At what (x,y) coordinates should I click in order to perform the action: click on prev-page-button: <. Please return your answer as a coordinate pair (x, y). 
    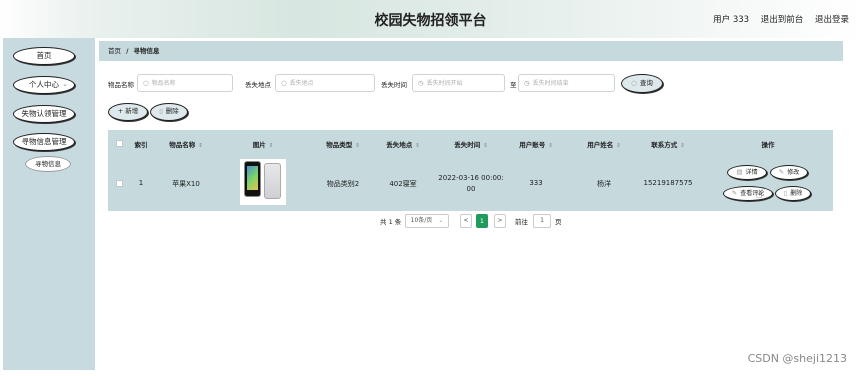
    Looking at the image, I should click on (466, 221).